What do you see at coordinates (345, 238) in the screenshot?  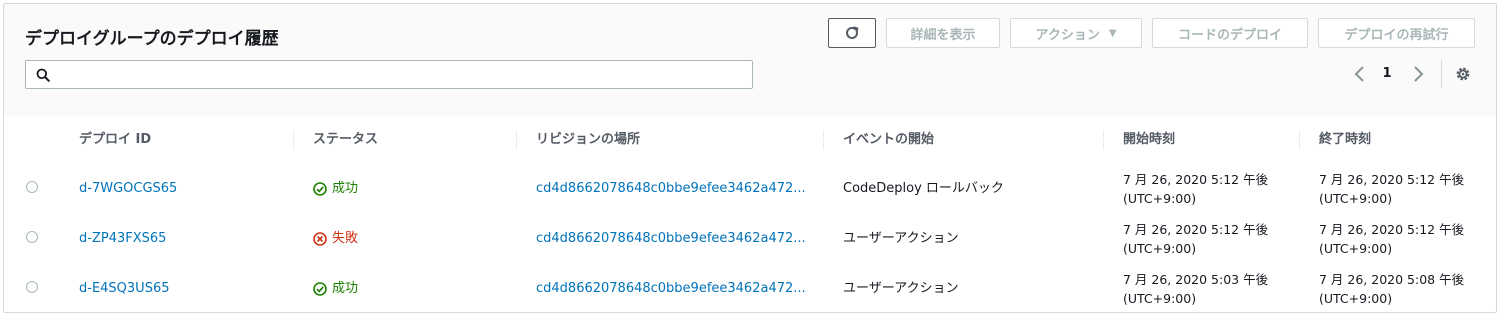 I see `status-text: 失敗` at bounding box center [345, 238].